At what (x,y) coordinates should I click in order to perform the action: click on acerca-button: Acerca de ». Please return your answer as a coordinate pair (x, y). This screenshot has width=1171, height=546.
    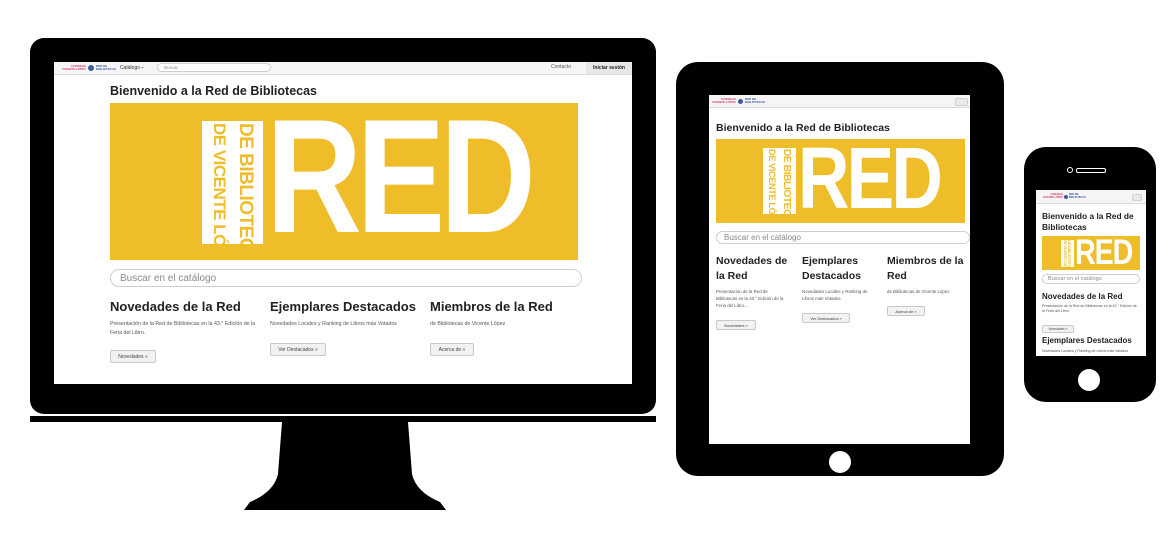
    Looking at the image, I should click on (452, 349).